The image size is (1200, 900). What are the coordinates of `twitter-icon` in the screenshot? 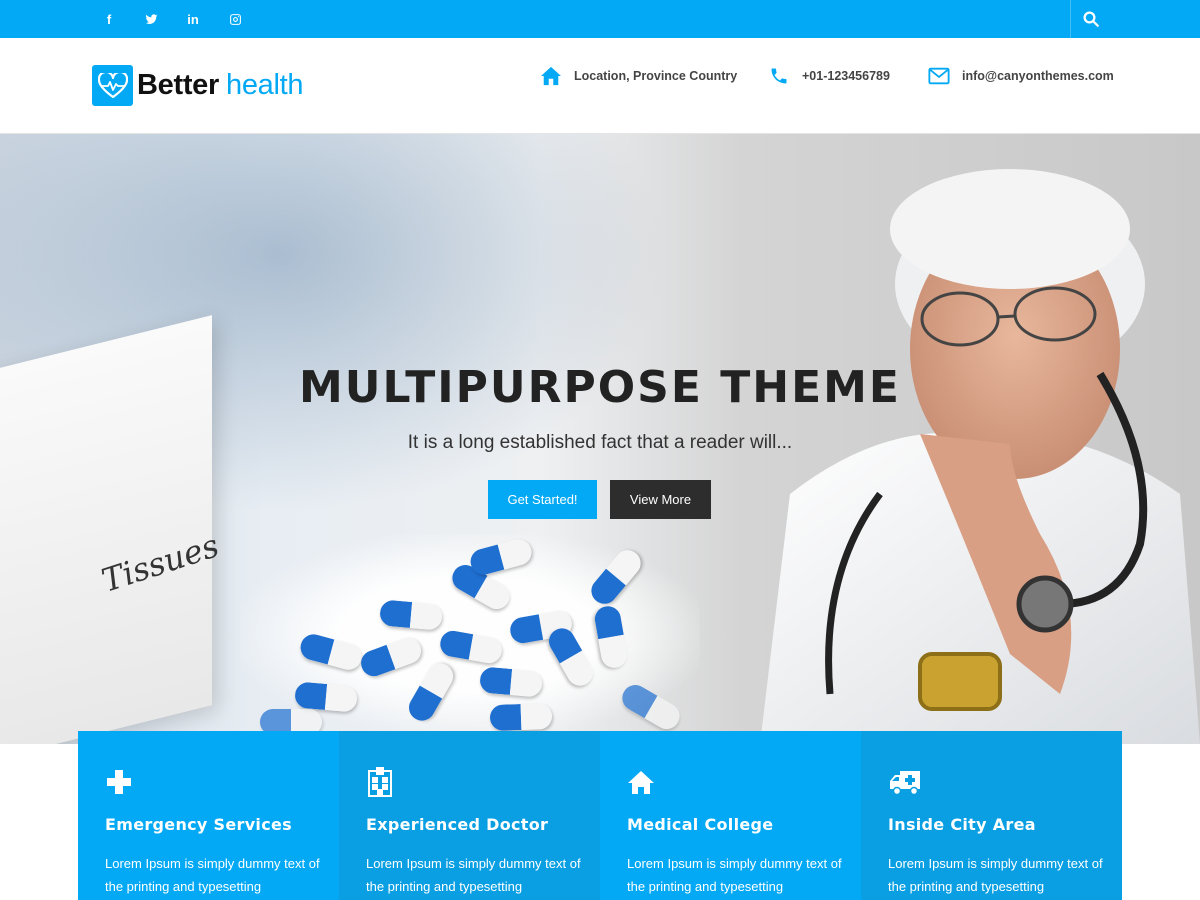 It's located at (151, 18).